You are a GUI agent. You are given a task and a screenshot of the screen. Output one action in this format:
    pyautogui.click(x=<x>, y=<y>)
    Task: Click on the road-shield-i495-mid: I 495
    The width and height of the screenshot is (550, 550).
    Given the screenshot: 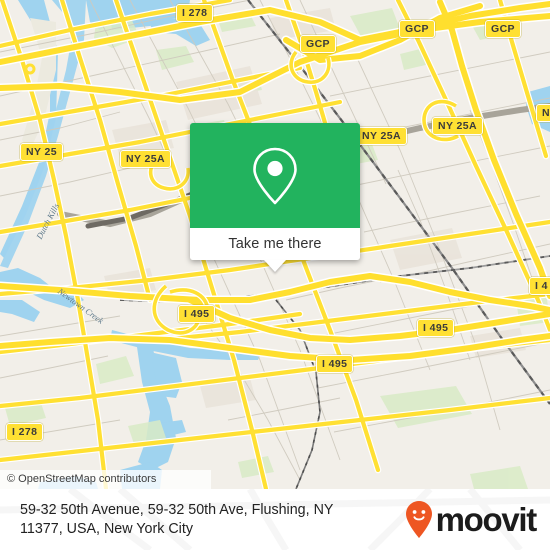 What is the action you would take?
    pyautogui.click(x=335, y=364)
    